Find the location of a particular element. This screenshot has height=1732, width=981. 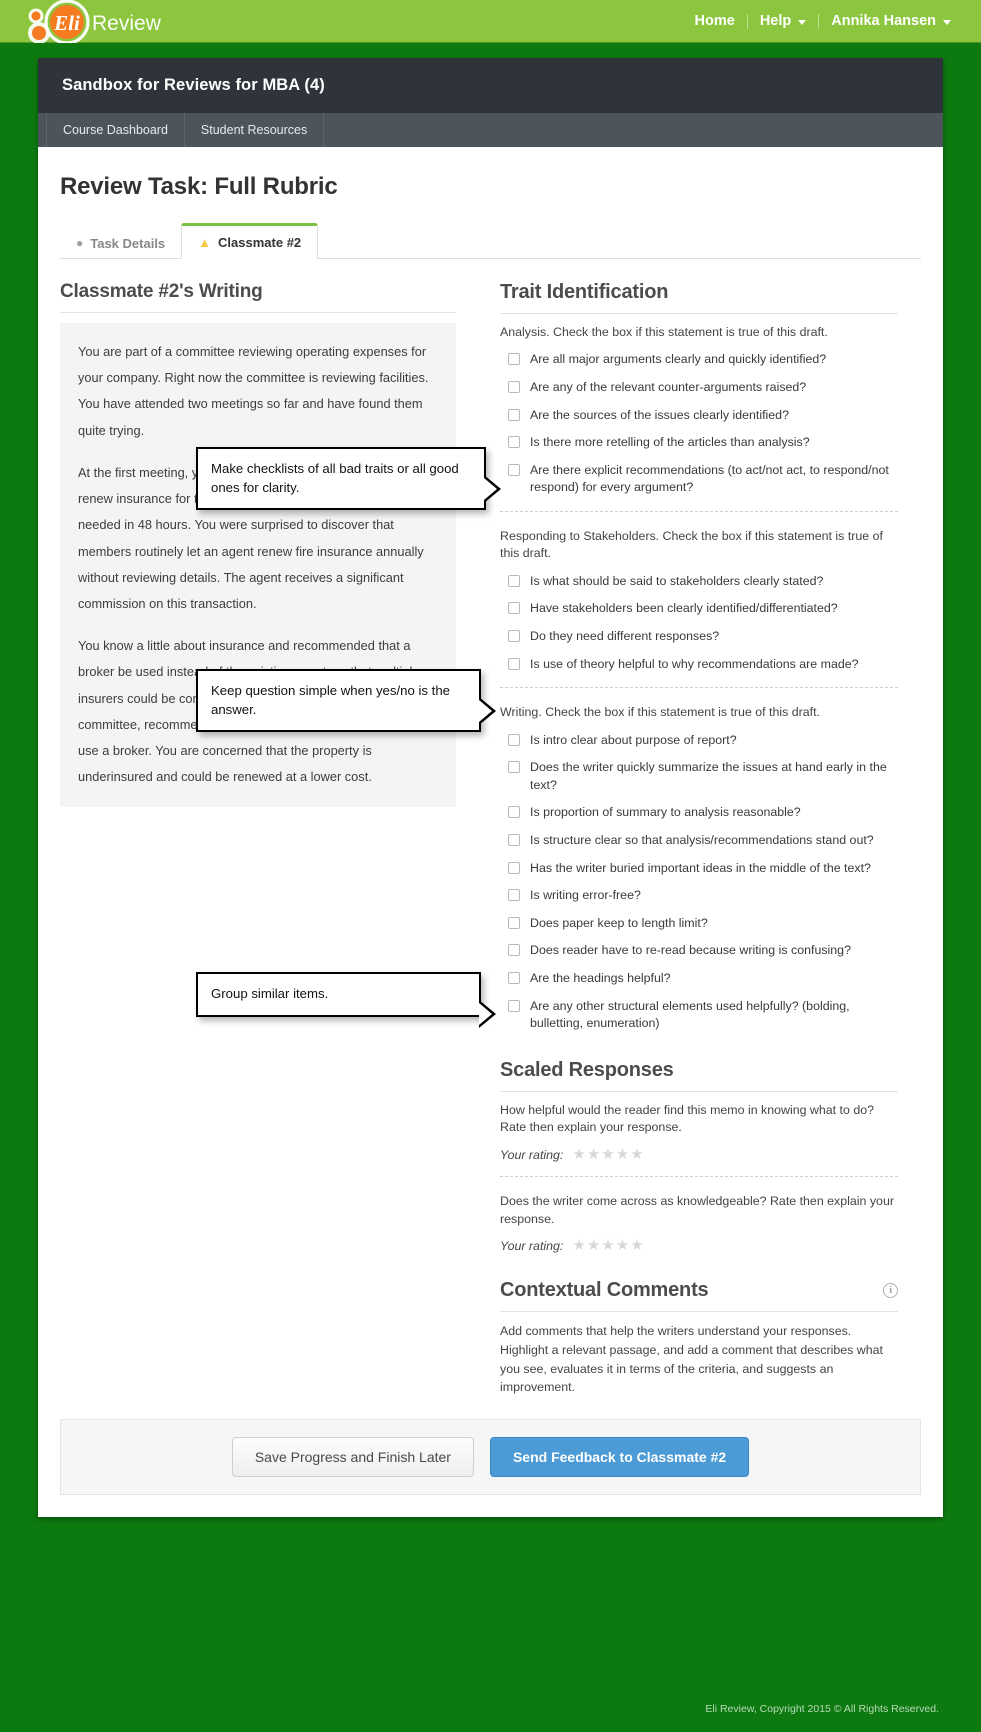

course-nav-dashboard: Course Dashboard is located at coordinates (115, 130).